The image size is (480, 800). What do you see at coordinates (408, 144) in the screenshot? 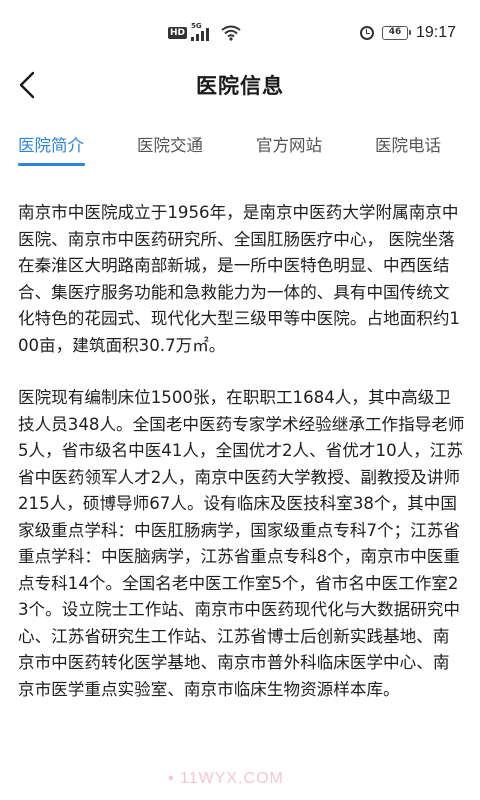
I see `tab-hospital-phone: 医院电话` at bounding box center [408, 144].